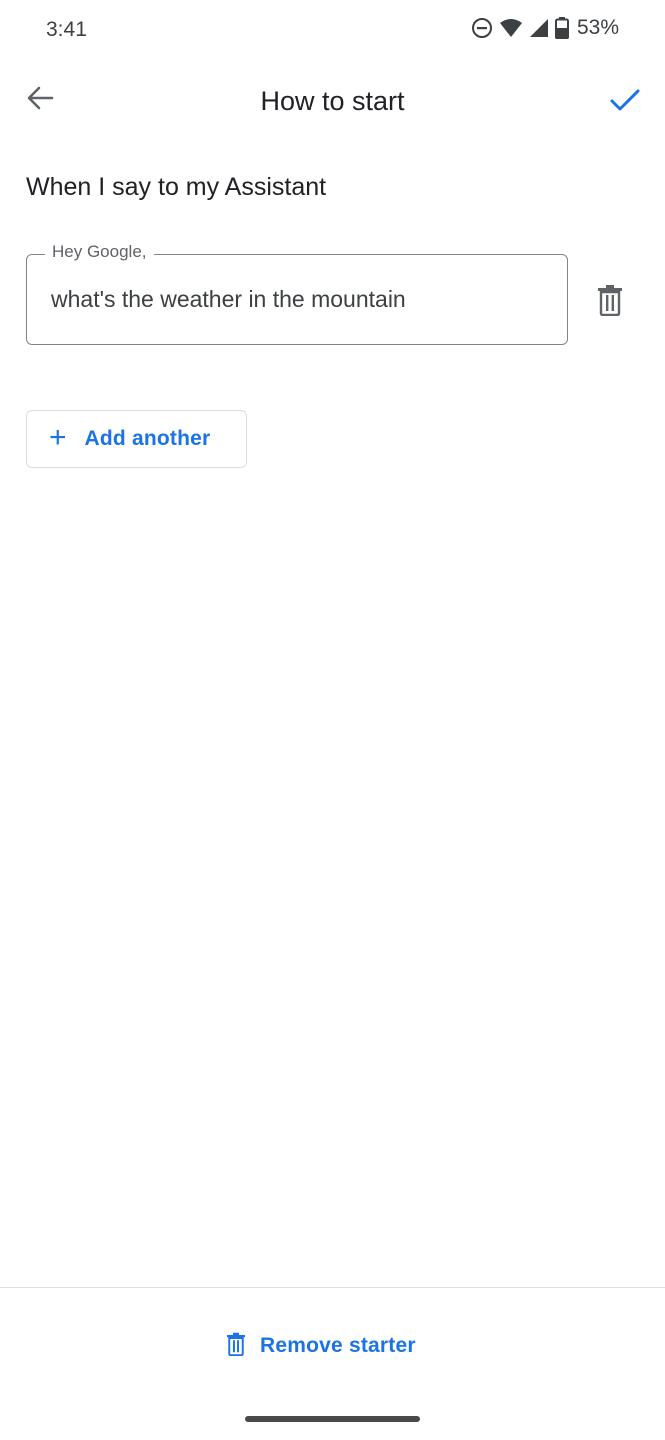 This screenshot has height=1440, width=665. What do you see at coordinates (176, 187) in the screenshot?
I see `section-label: When I say to my Assistant` at bounding box center [176, 187].